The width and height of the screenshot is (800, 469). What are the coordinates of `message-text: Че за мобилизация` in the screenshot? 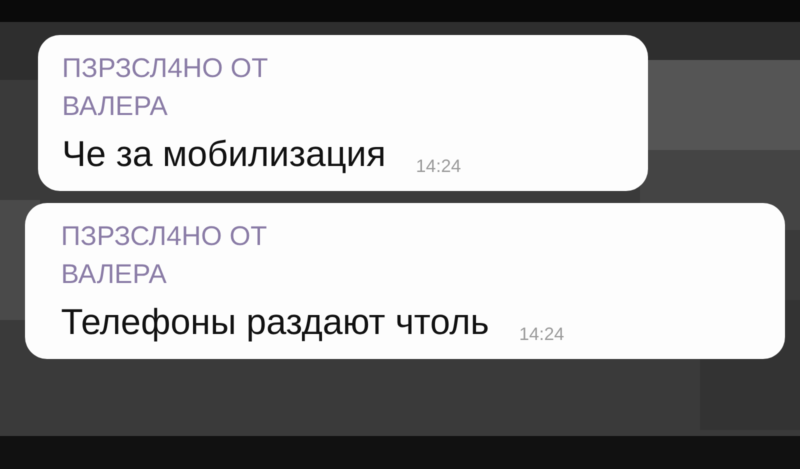 It's located at (224, 154).